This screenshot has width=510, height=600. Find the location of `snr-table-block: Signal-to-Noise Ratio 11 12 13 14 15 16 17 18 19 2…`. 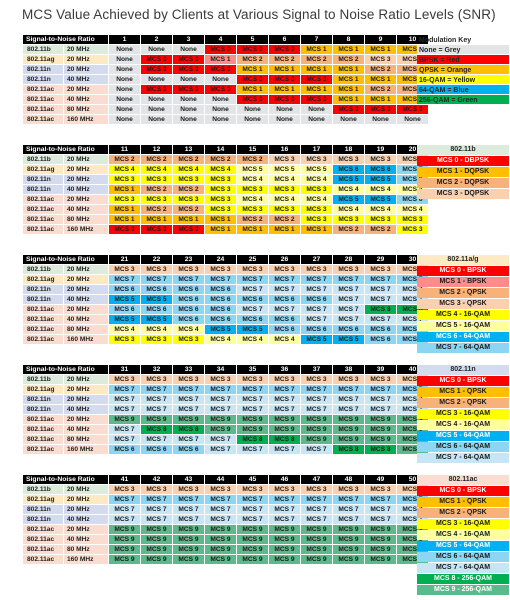

snr-table-block: Signal-to-Noise Ratio 11 12 13 14 15 16 17 18 19 2… is located at coordinates (225, 189).